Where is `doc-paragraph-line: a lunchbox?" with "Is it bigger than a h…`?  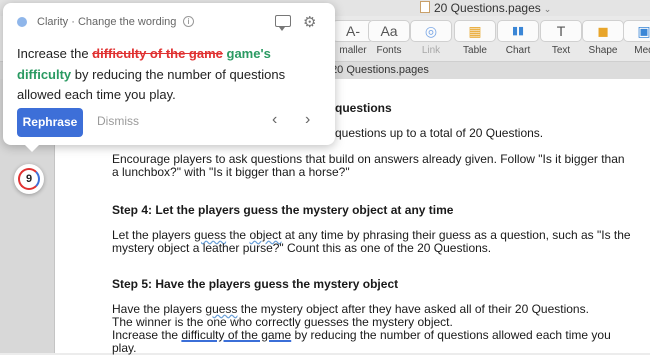 doc-paragraph-line: a lunchbox?" with "Is it bigger than a h… is located at coordinates (231, 172).